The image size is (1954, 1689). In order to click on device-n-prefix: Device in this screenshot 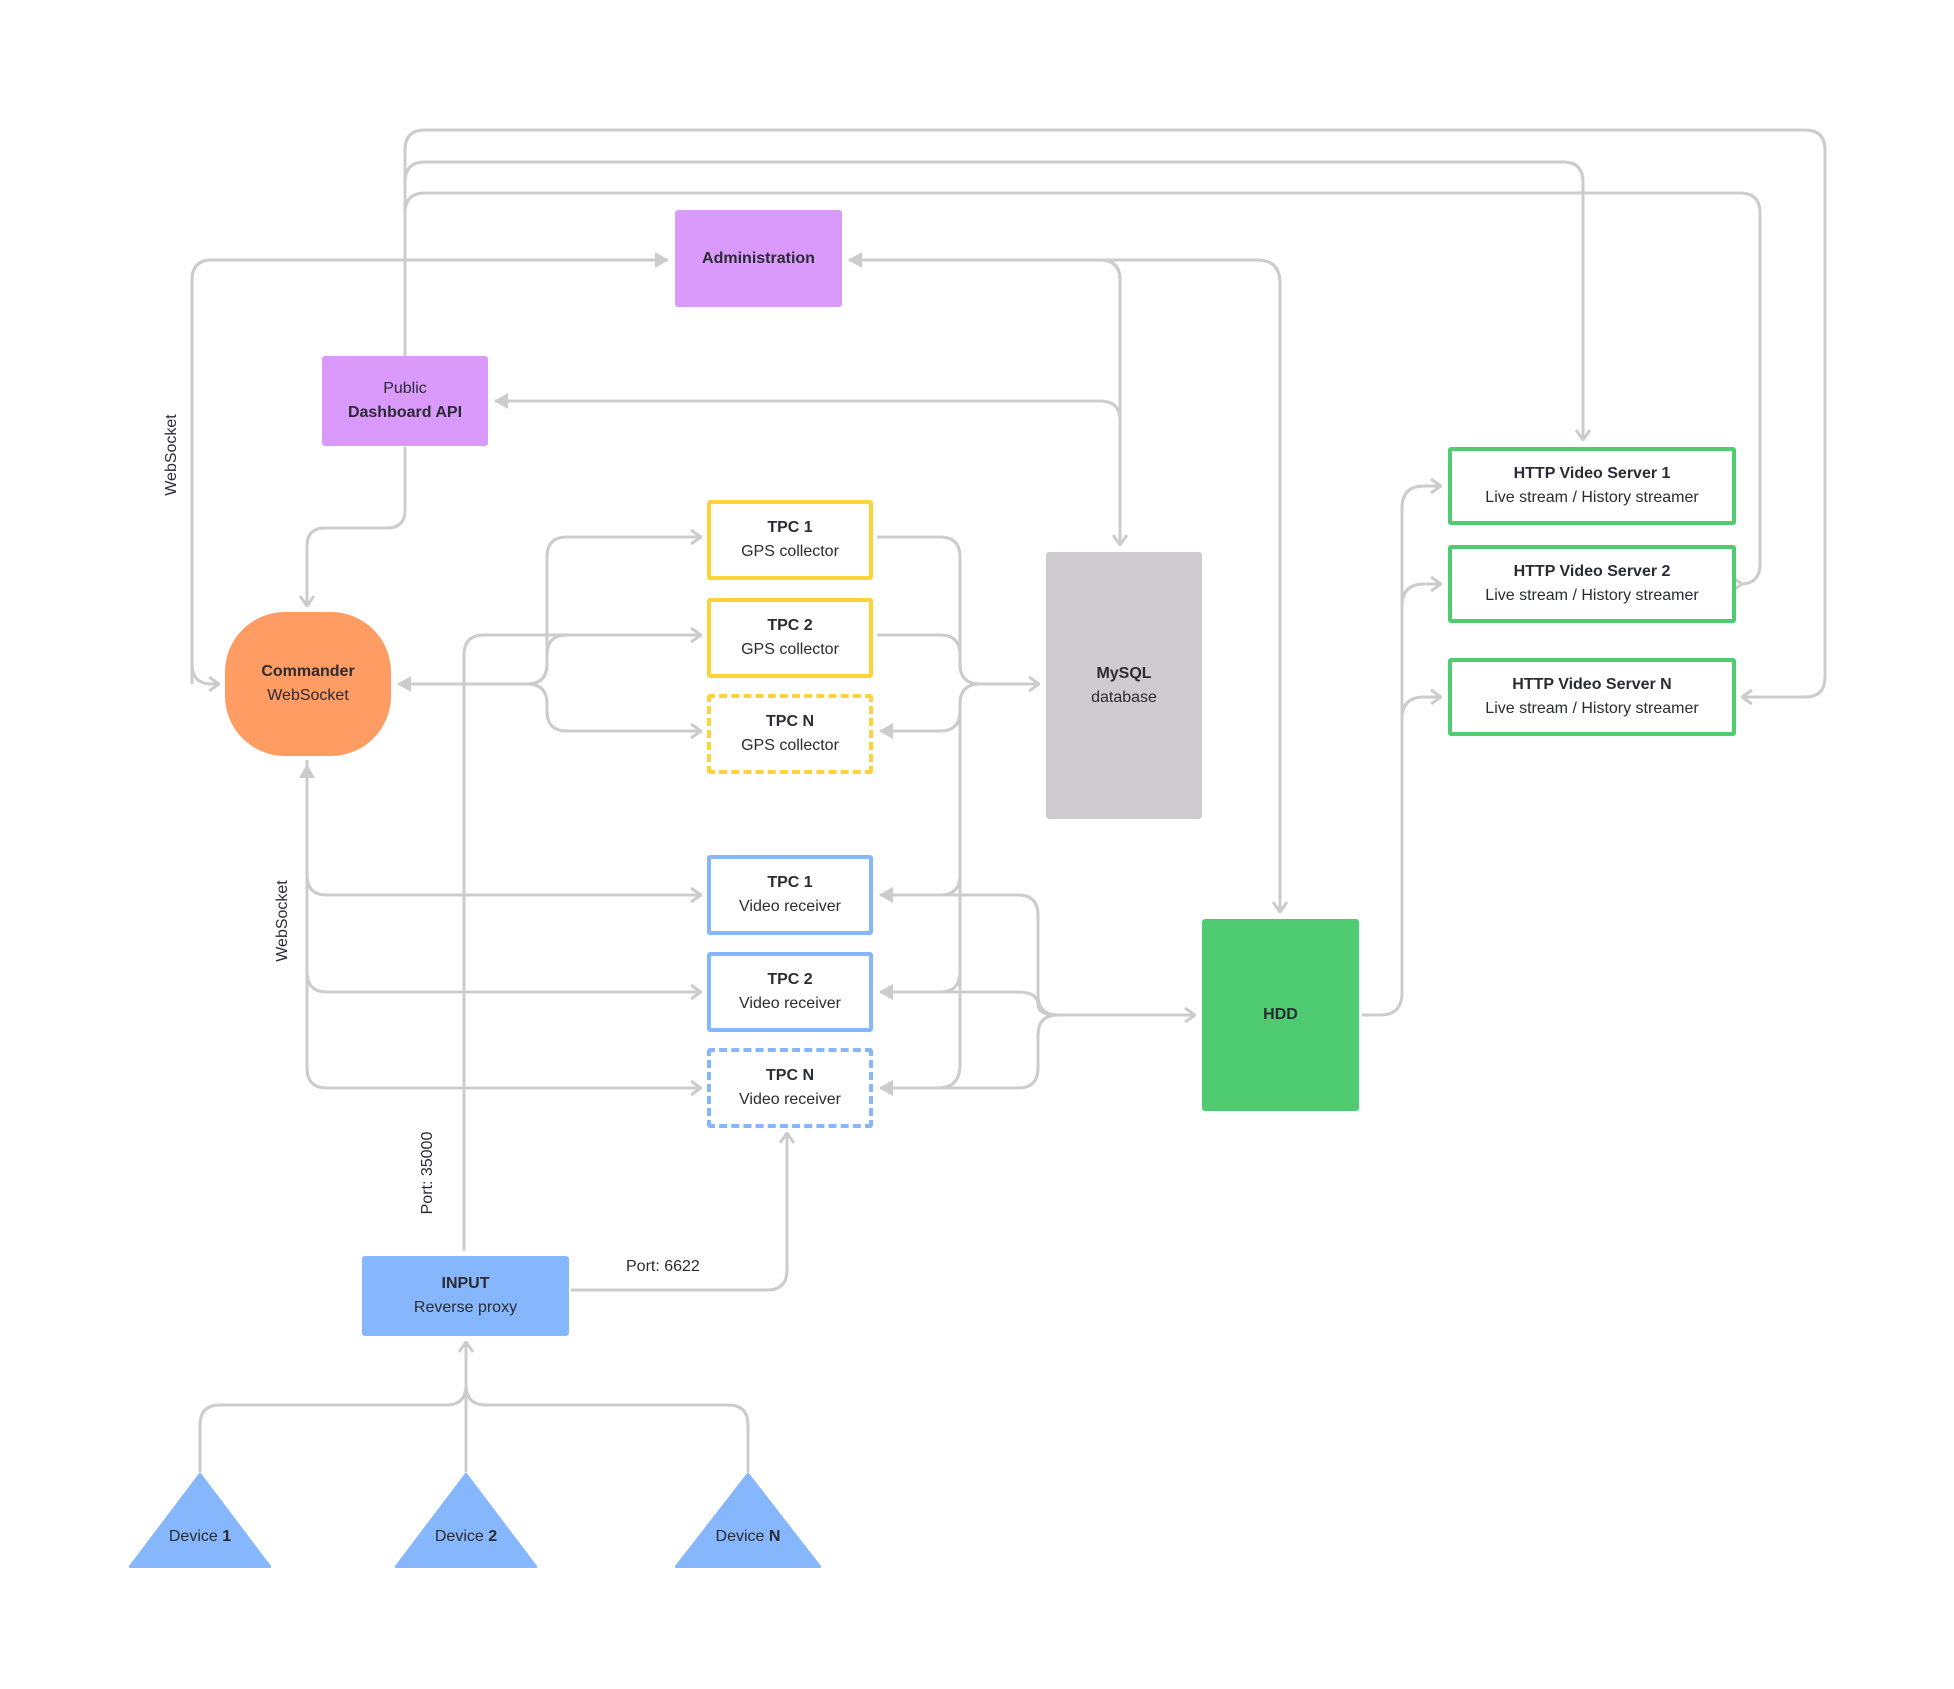, I will do `click(742, 1536)`.